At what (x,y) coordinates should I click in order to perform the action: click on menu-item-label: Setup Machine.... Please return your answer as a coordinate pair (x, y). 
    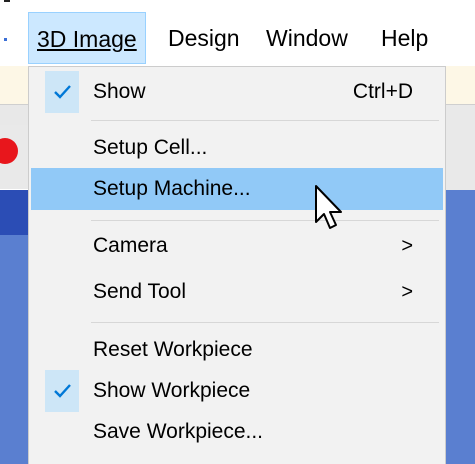
    Looking at the image, I should click on (172, 188).